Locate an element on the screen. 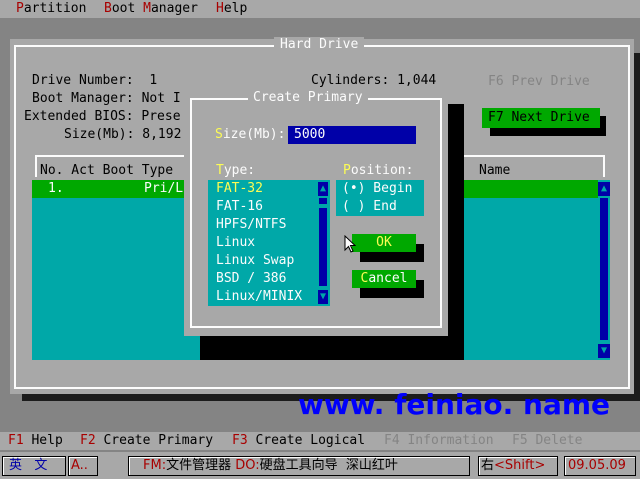 The height and width of the screenshot is (479, 640). type-scroll-down-icon: ▼ is located at coordinates (323, 297).